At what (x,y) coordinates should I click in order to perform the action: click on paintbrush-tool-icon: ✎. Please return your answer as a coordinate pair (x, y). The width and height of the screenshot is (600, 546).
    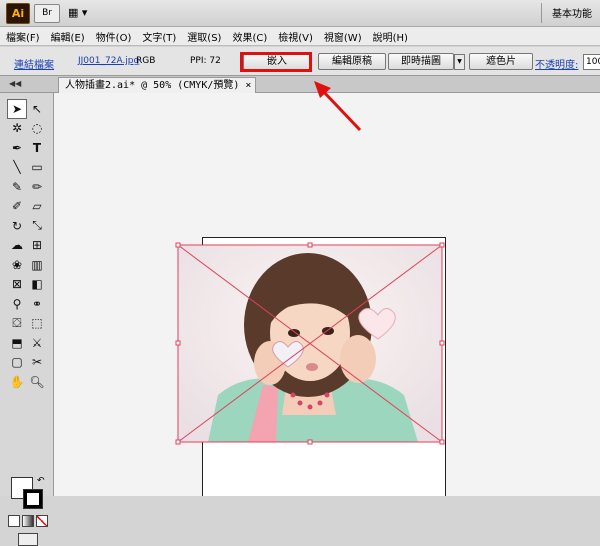
    Looking at the image, I should click on (17, 187).